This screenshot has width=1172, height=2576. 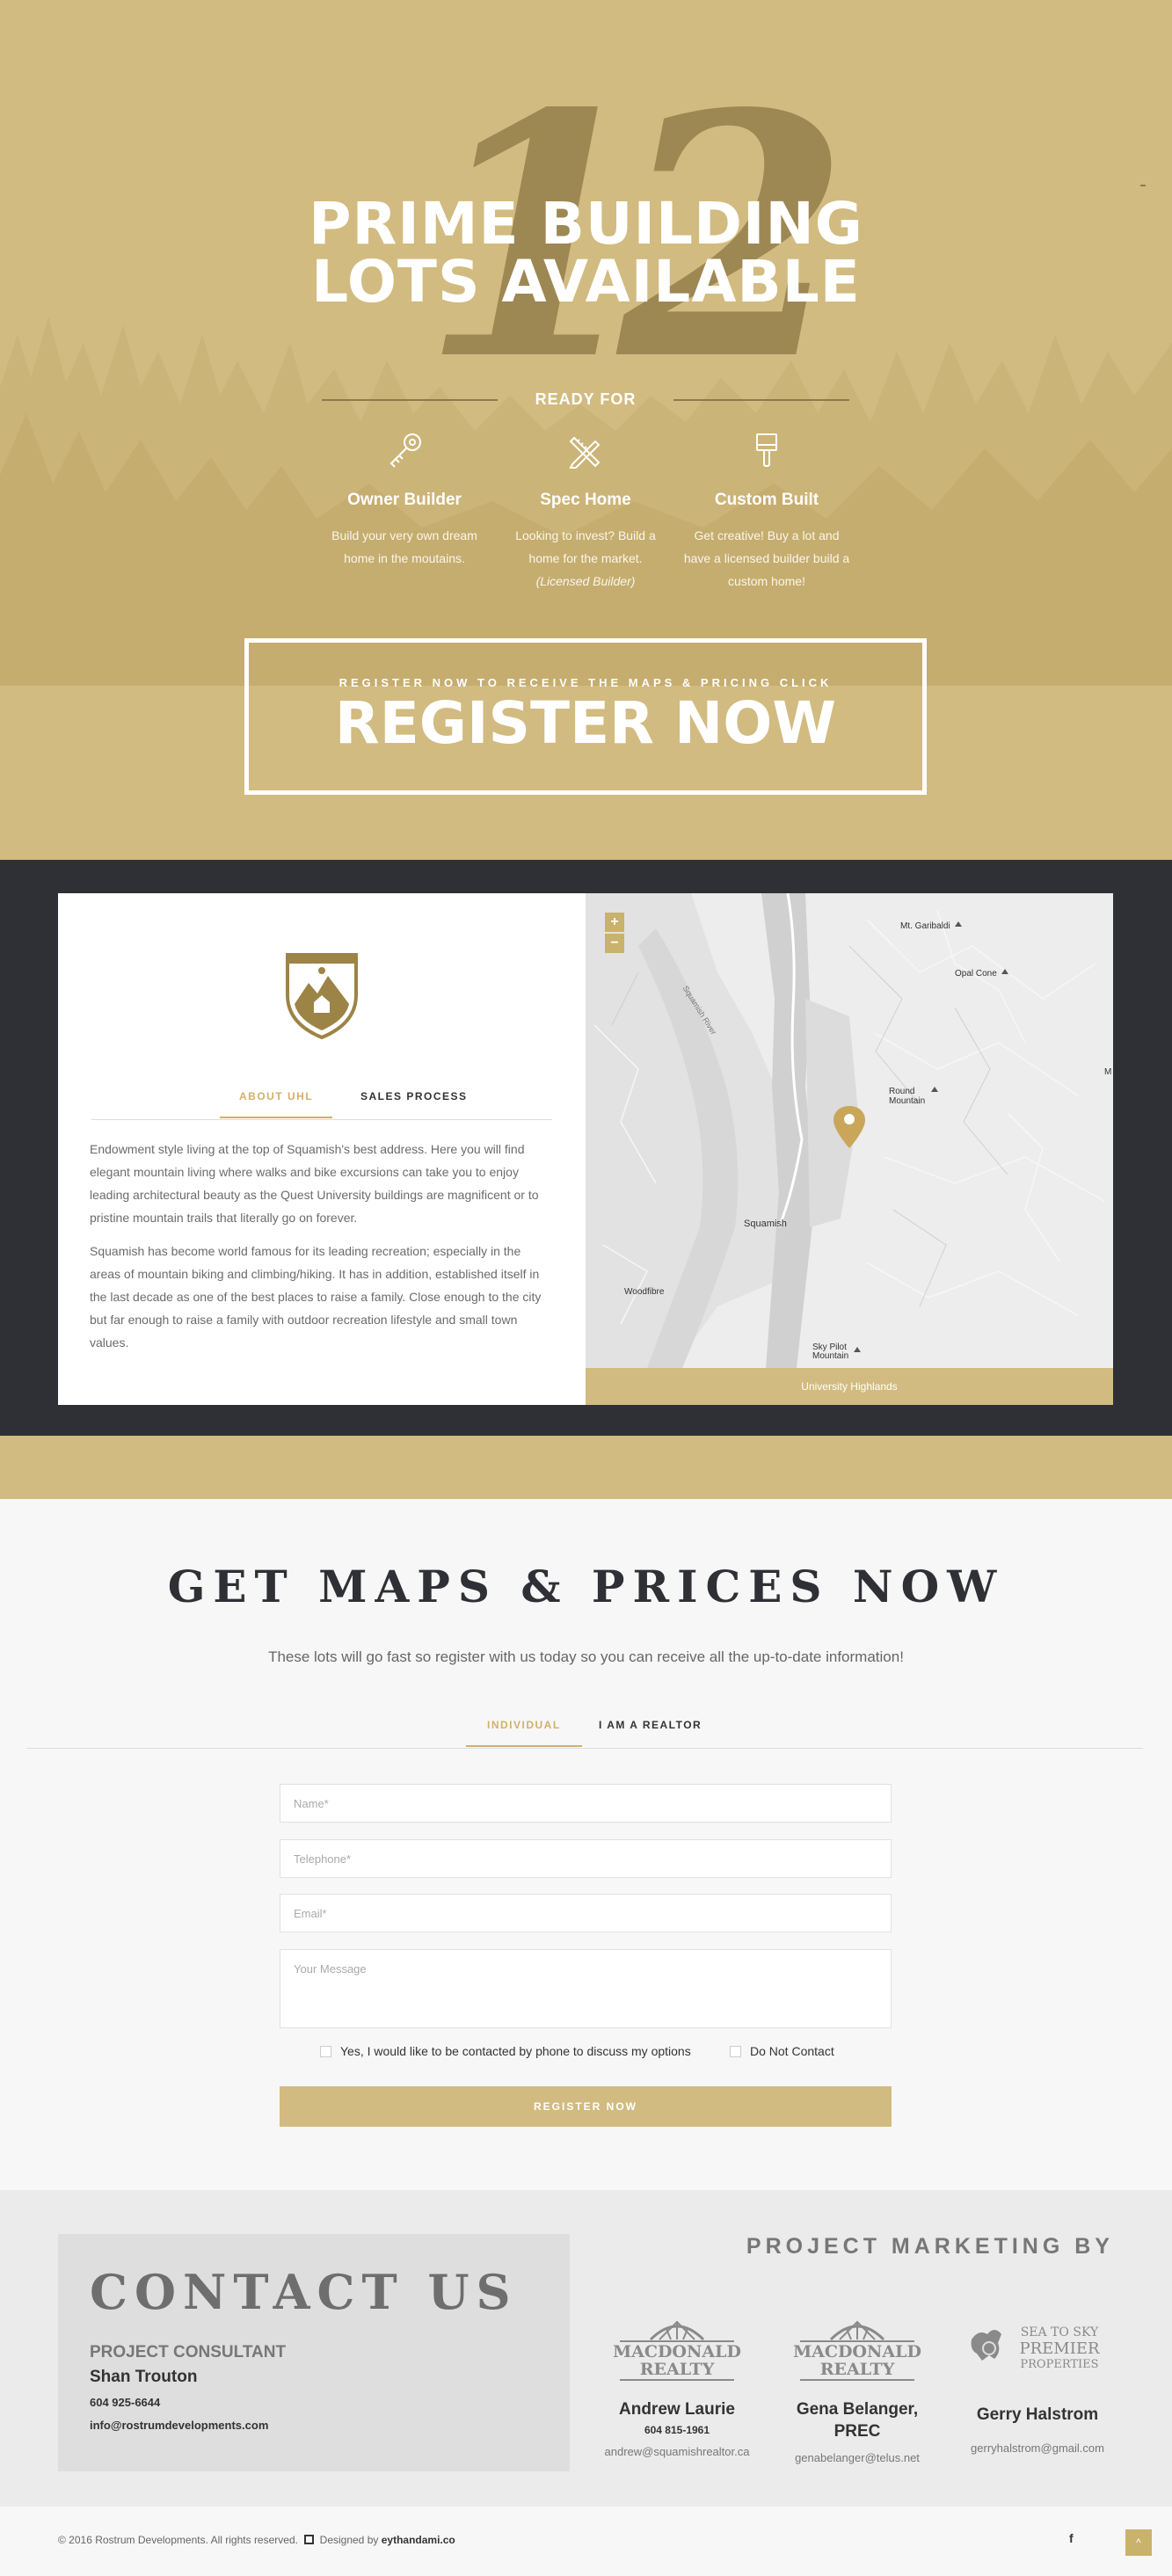 What do you see at coordinates (189, 2352) in the screenshot?
I see `consultant-role: PROJECT CONSULTANT` at bounding box center [189, 2352].